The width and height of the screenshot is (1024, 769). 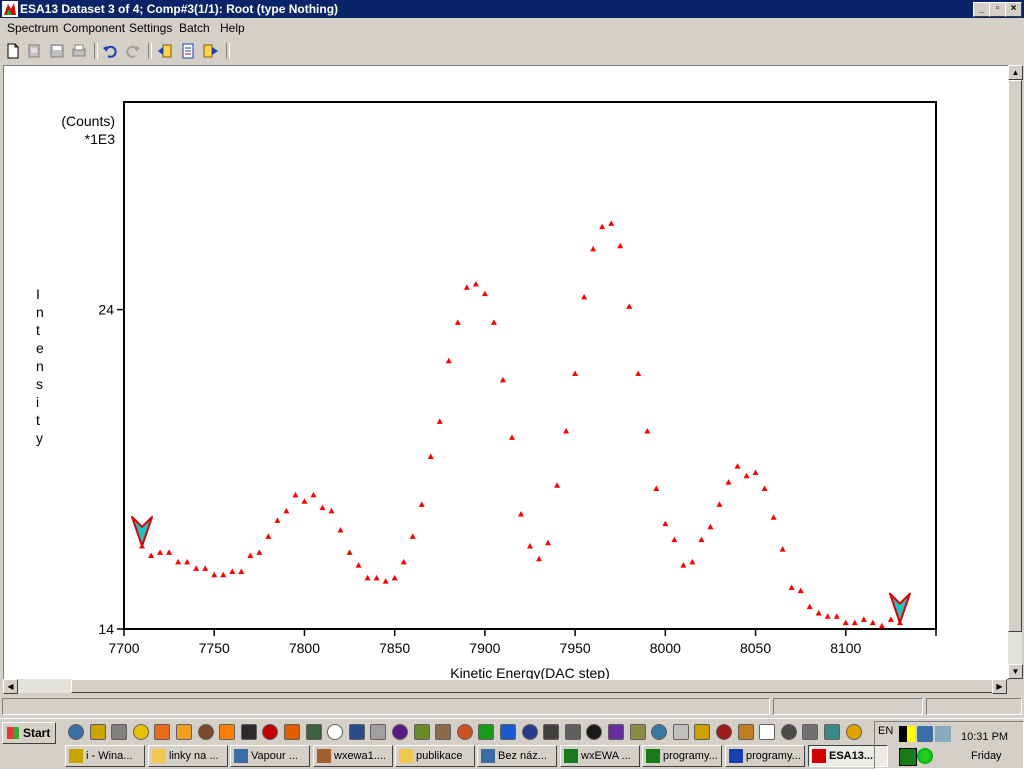 What do you see at coordinates (76, 732) in the screenshot?
I see `ie-icon` at bounding box center [76, 732].